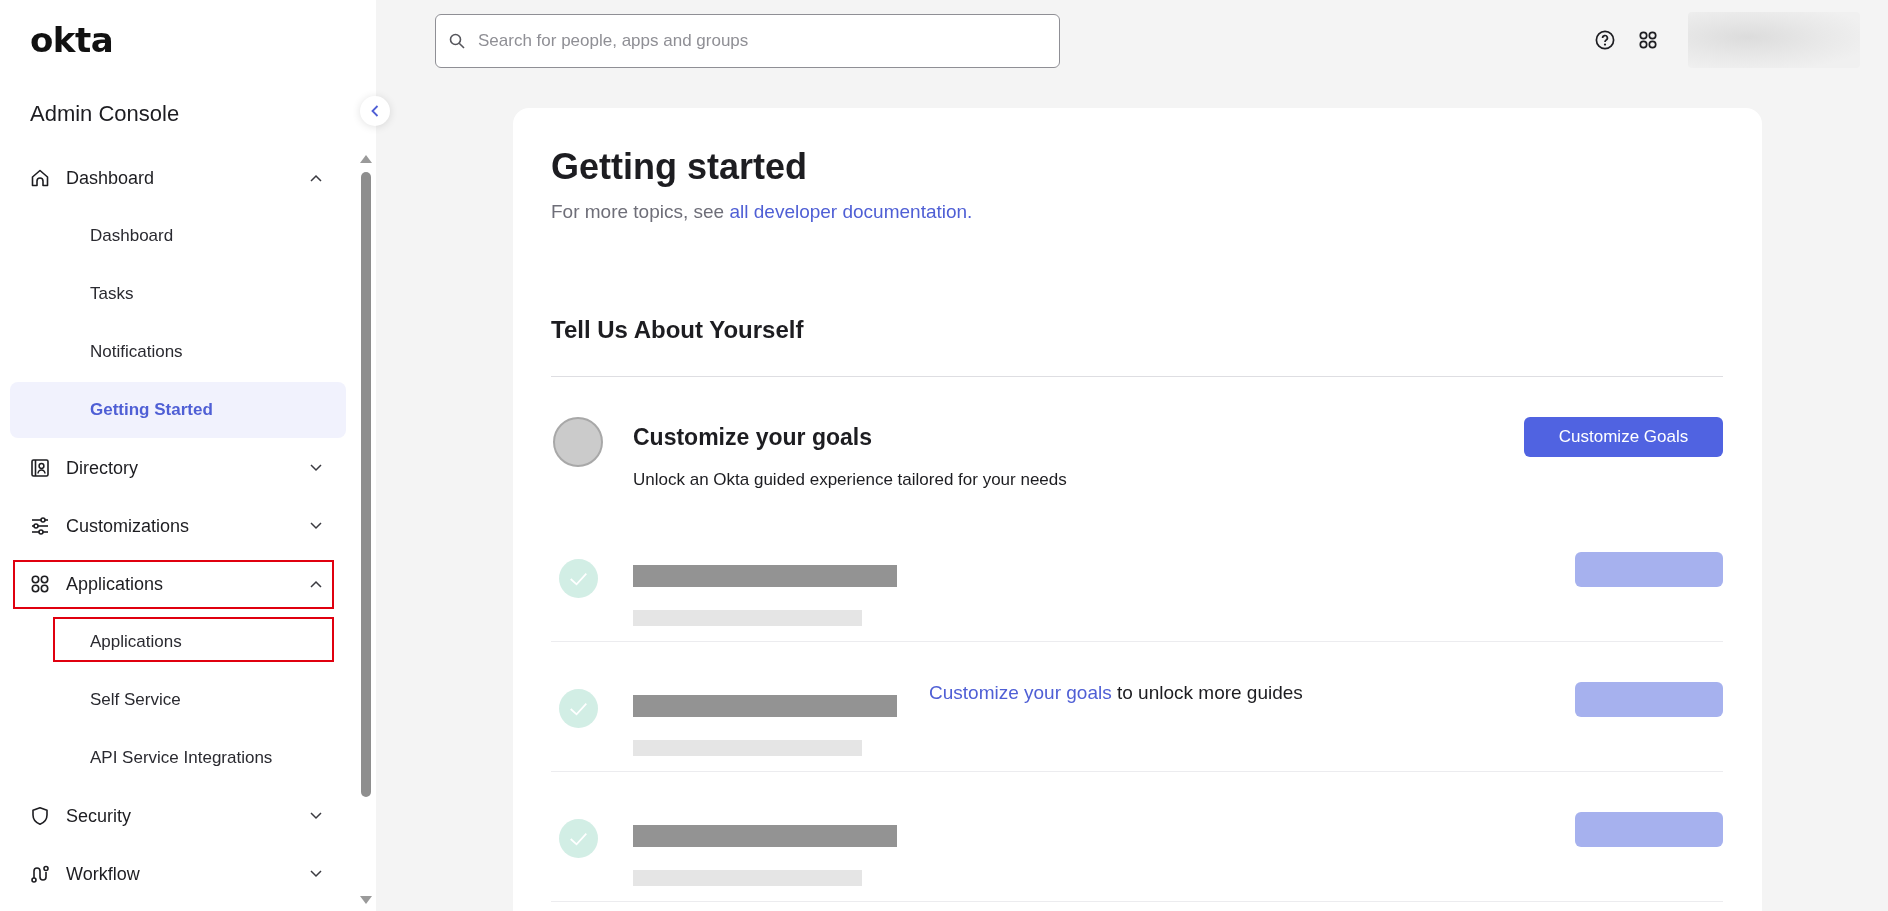 This screenshot has height=911, width=1888. What do you see at coordinates (178, 526) in the screenshot?
I see `nav-group-item: Customizations` at bounding box center [178, 526].